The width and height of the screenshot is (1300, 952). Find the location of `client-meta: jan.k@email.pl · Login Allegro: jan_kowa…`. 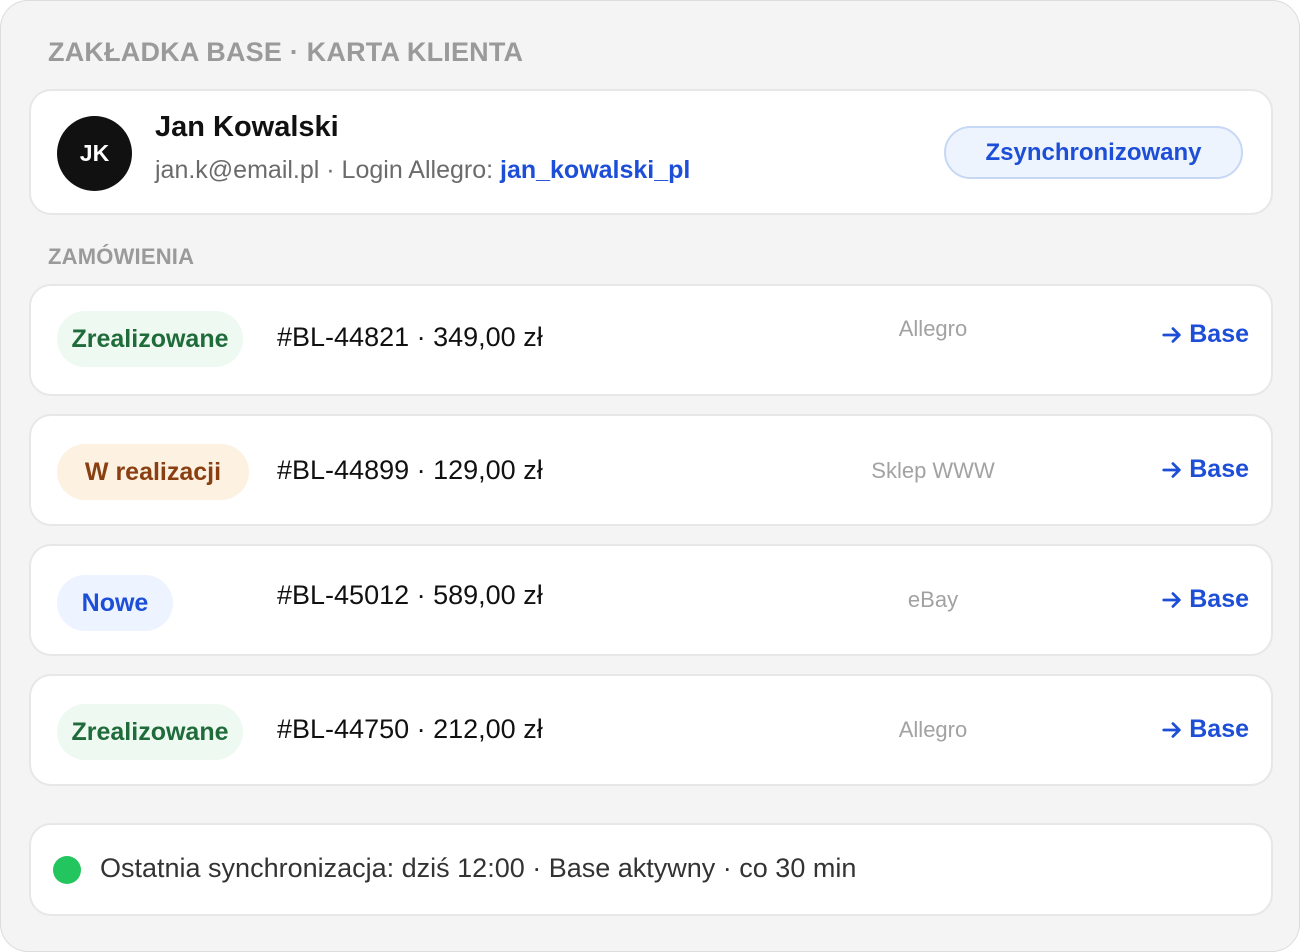

client-meta: jan.k@email.pl · Login Allegro: jan_kowa… is located at coordinates (422, 170).